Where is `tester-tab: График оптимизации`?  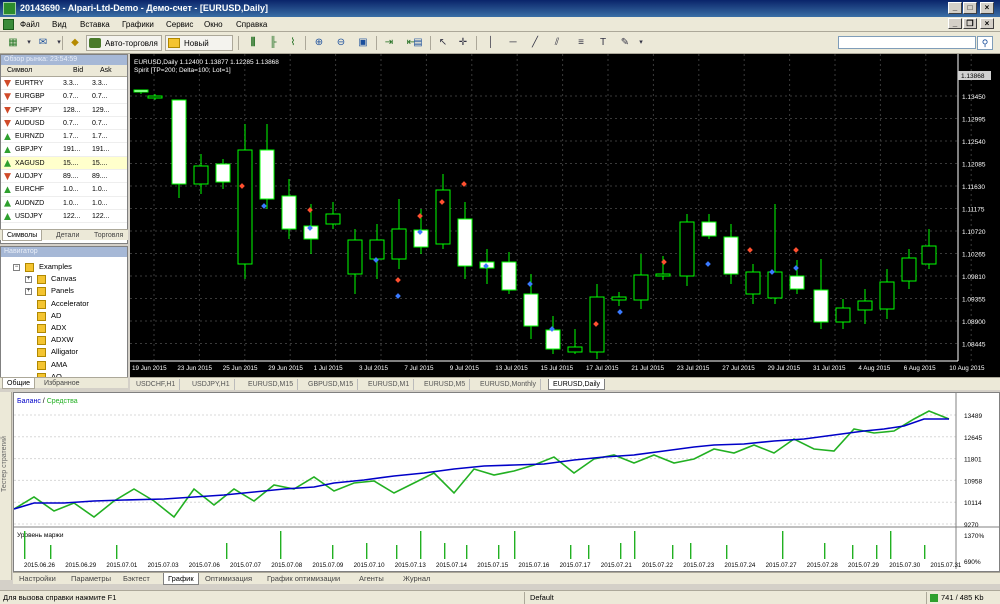
tester-tab: График оптимизации is located at coordinates (303, 579).